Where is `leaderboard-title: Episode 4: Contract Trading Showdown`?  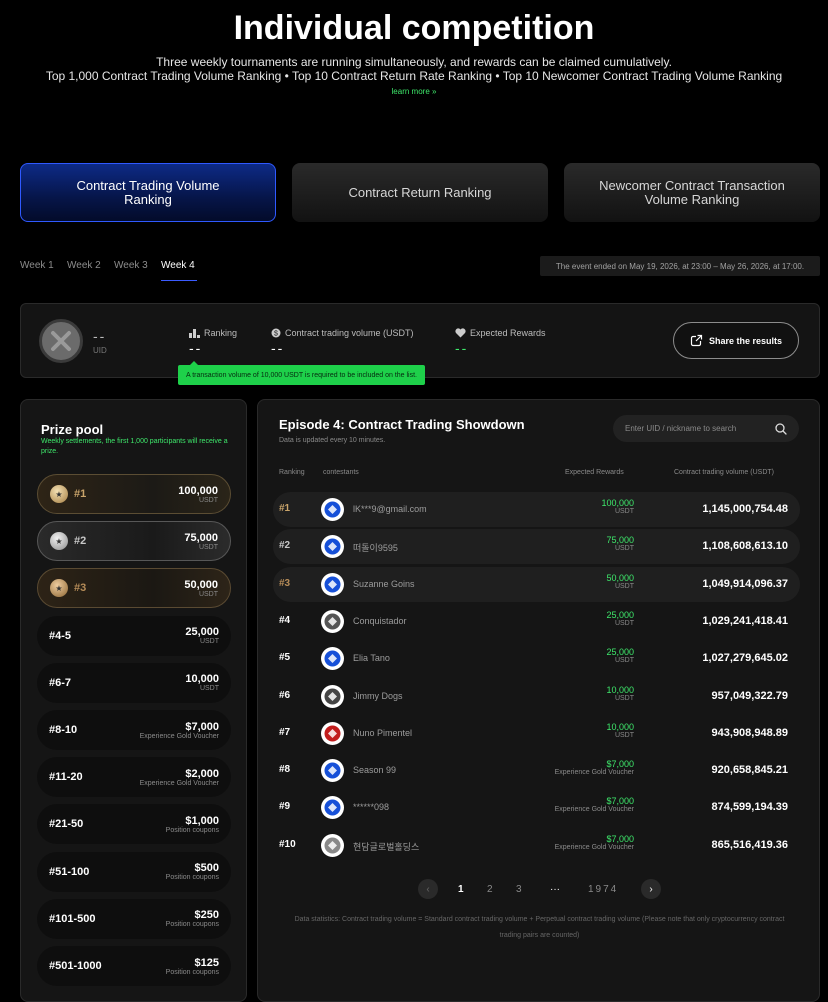
leaderboard-title: Episode 4: Contract Trading Showdown is located at coordinates (402, 424).